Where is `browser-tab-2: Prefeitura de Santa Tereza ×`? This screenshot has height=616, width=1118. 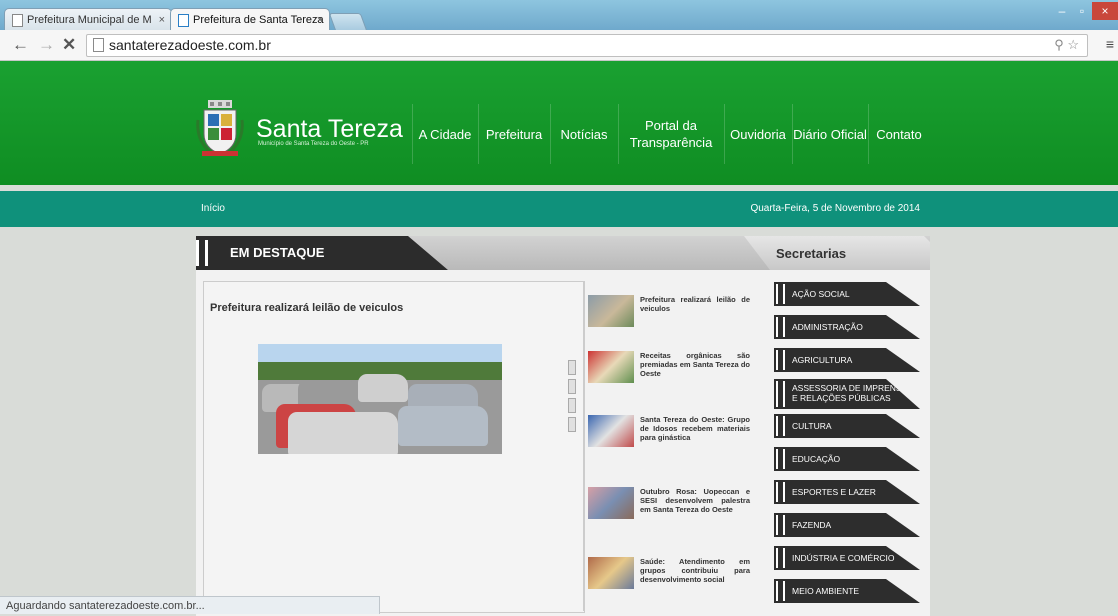
browser-tab-2: Prefeitura de Santa Tereza × is located at coordinates (250, 19).